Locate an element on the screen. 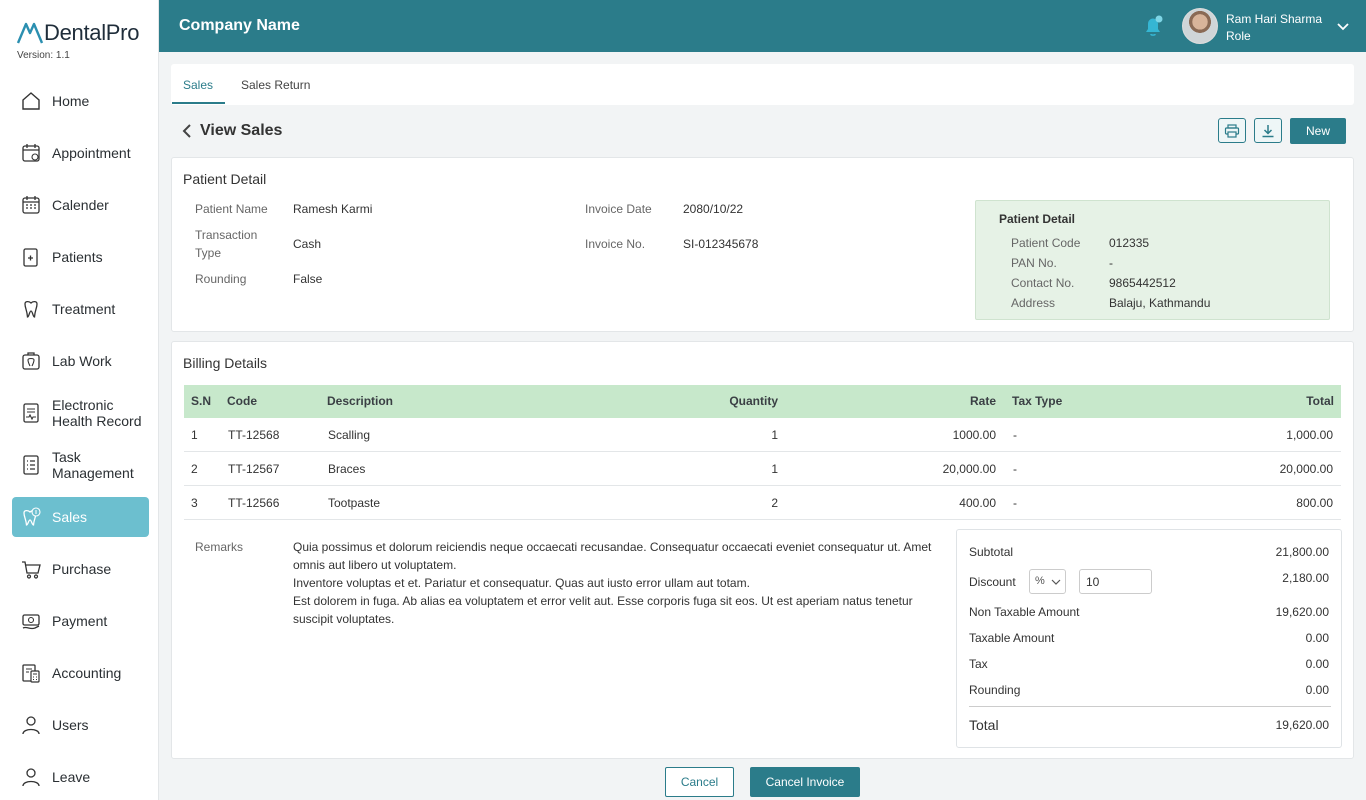 The width and height of the screenshot is (1366, 800). rounding-summary-label: Rounding is located at coordinates (995, 690).